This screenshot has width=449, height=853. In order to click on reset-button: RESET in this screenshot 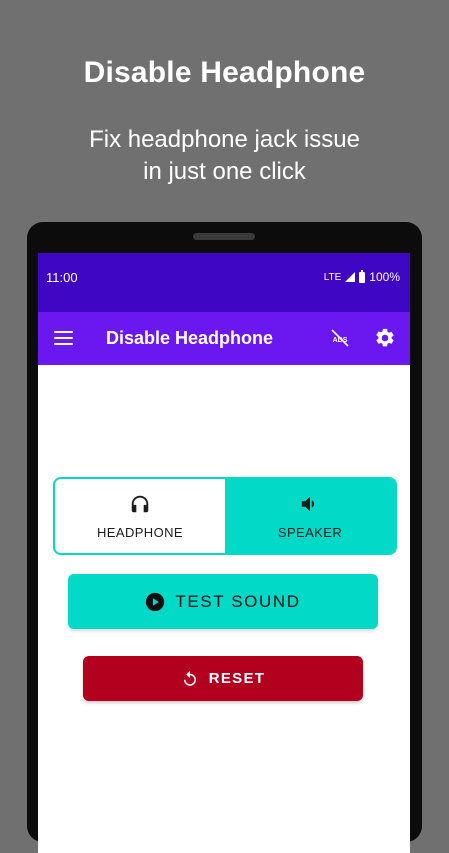, I will do `click(223, 678)`.